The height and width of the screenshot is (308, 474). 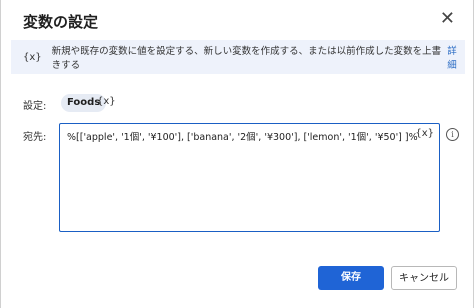 I want to click on close-icon: ✕, so click(x=447, y=19).